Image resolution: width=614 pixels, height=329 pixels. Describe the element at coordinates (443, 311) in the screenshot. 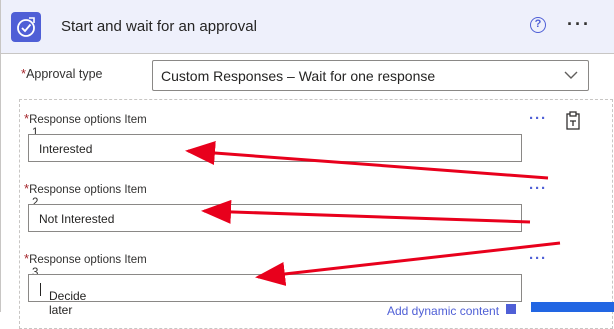

I see `add-dynamic-content-link: Add dynamic content` at that location.